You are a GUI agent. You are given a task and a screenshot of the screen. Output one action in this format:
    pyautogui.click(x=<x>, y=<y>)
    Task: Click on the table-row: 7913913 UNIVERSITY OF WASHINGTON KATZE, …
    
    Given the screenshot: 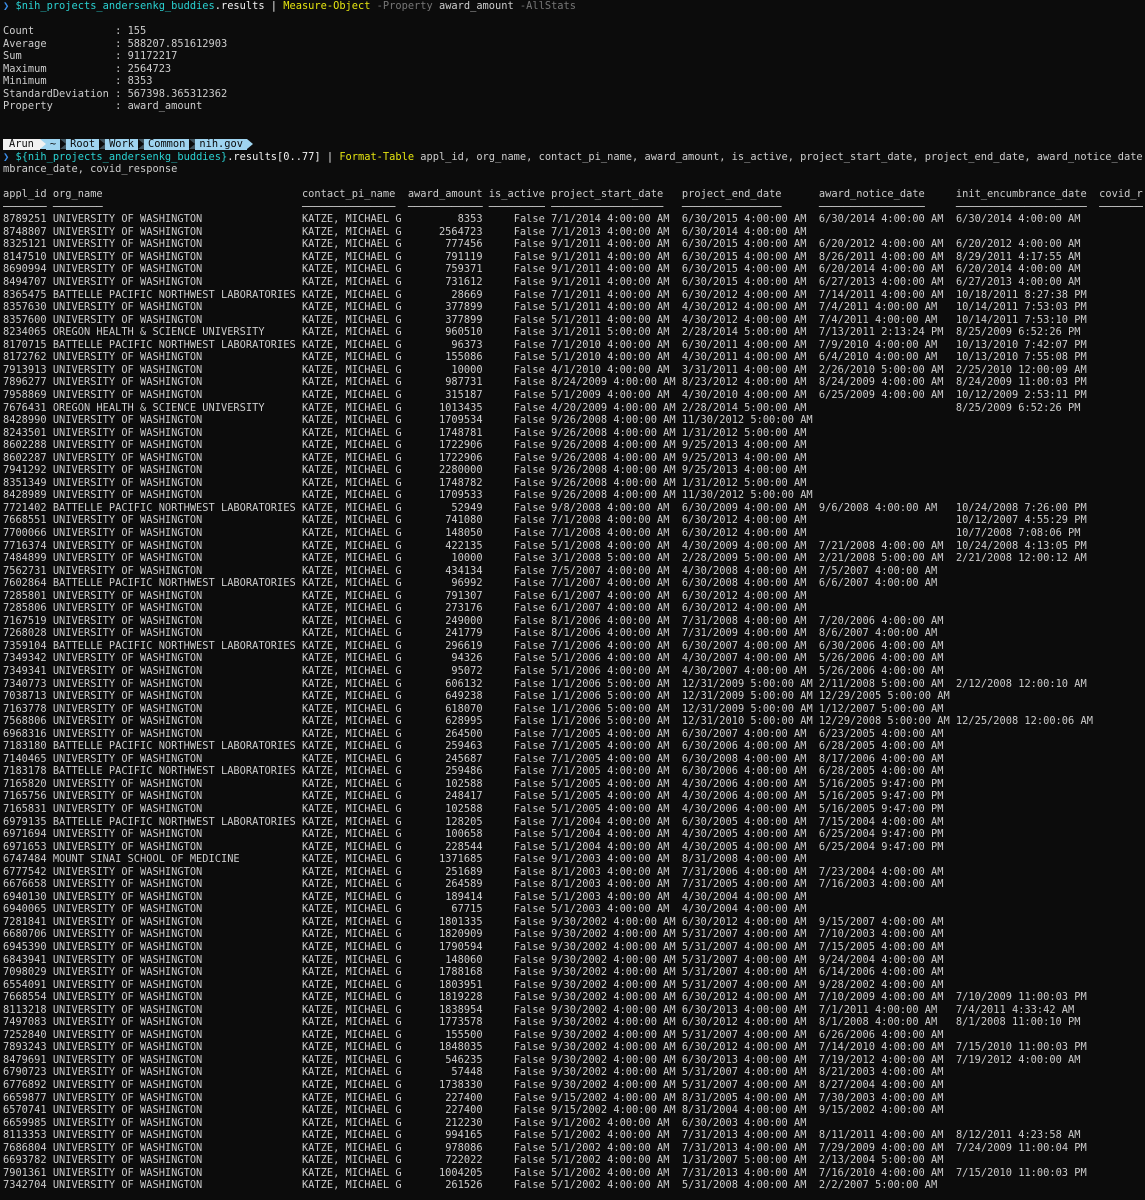 What is the action you would take?
    pyautogui.click(x=573, y=370)
    